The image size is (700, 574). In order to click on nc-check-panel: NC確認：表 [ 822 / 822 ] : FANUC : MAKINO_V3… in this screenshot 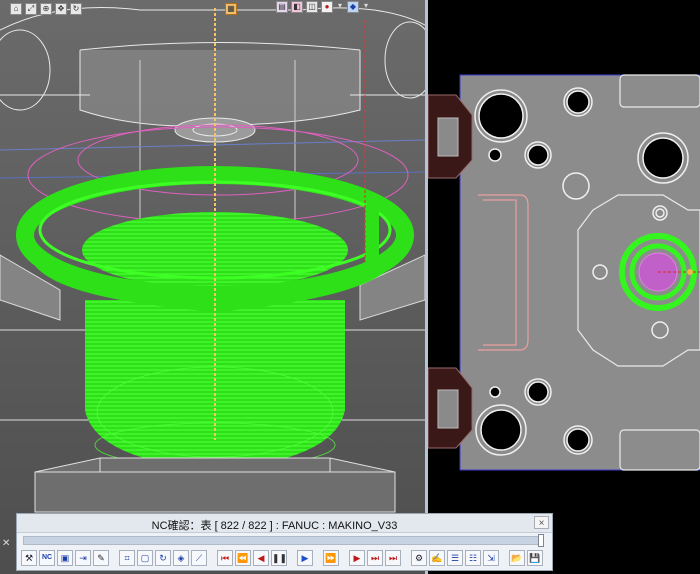, I will do `click(284, 542)`.